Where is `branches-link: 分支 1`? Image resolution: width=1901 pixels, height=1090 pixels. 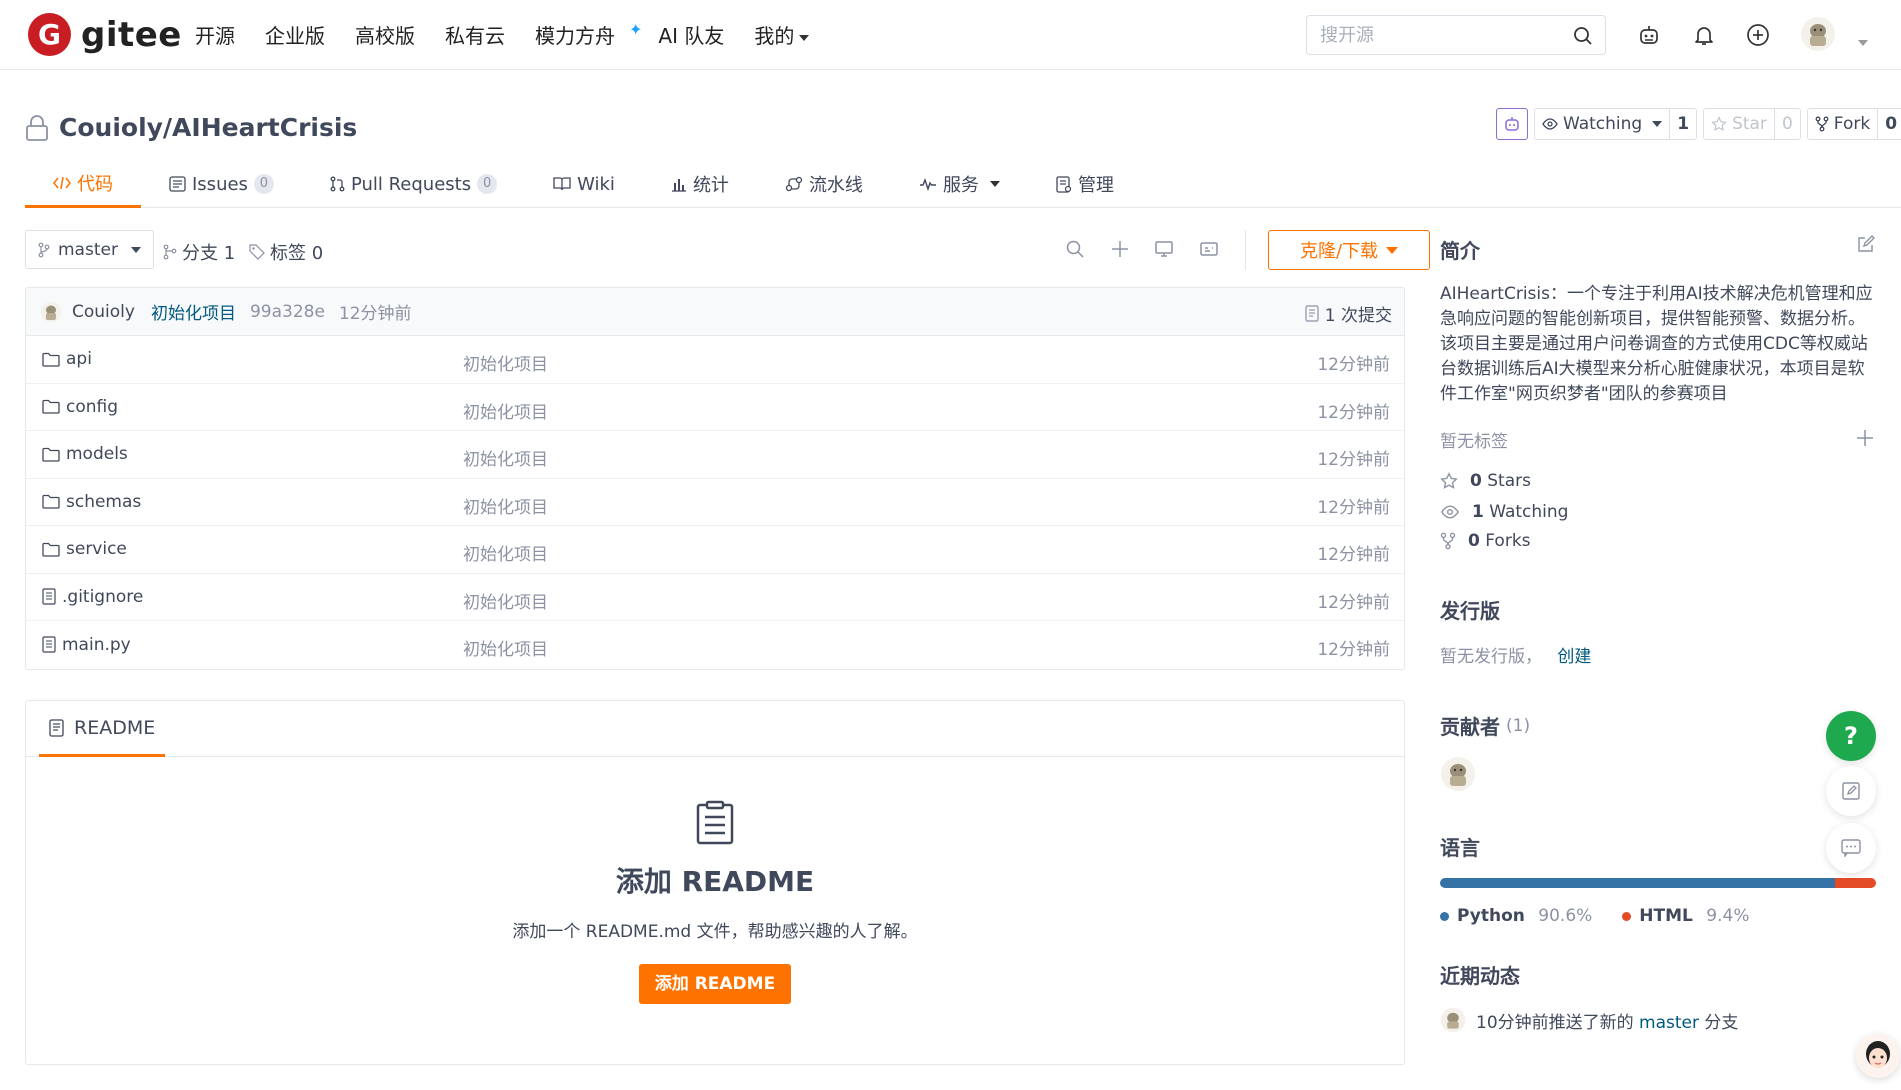
branches-link: 分支 1 is located at coordinates (199, 252).